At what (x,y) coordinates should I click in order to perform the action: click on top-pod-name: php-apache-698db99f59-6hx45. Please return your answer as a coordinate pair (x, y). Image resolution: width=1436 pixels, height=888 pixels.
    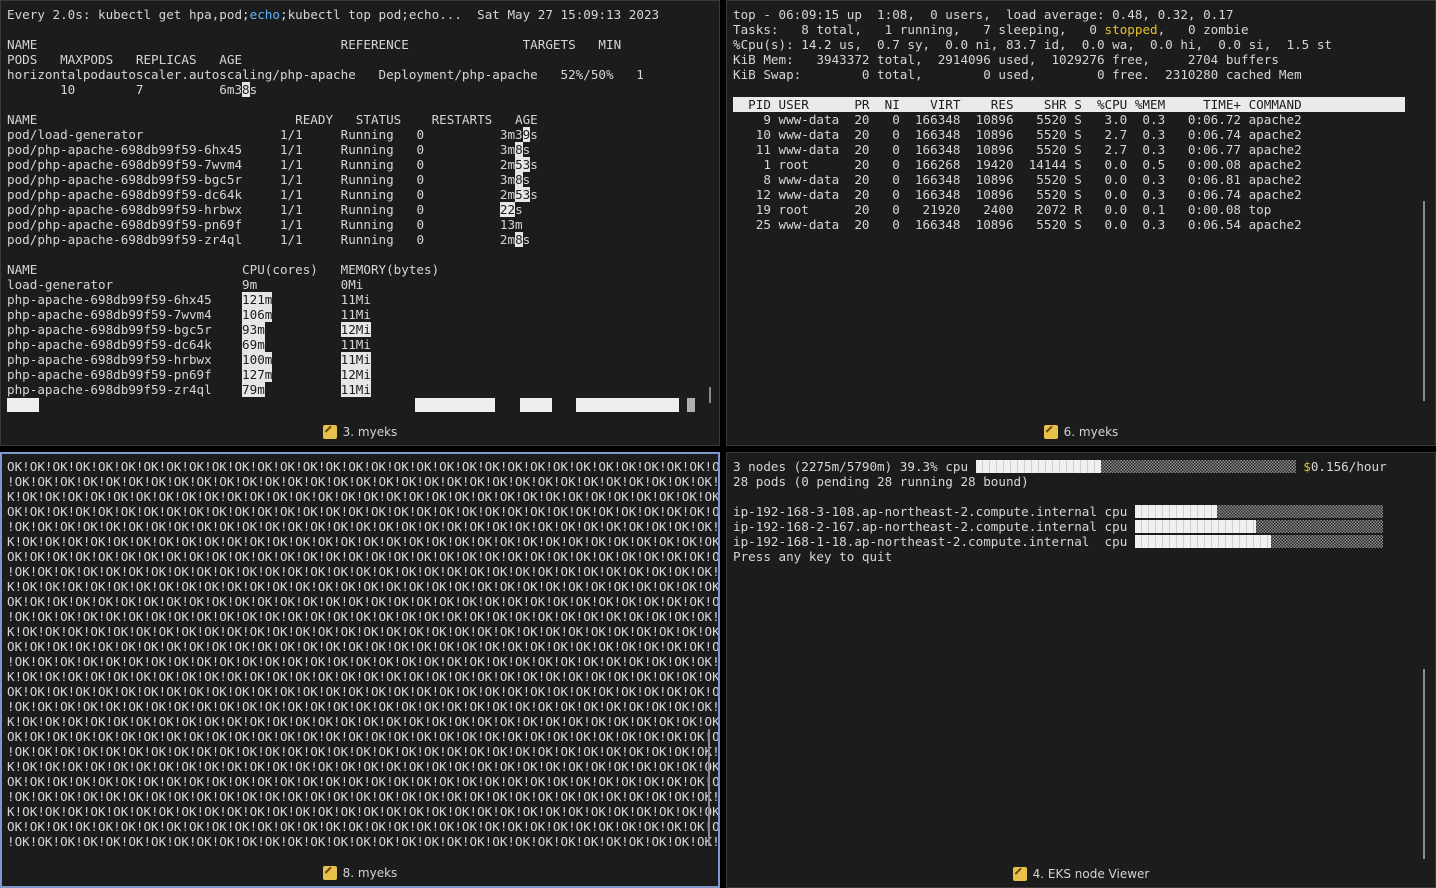
    Looking at the image, I should click on (125, 299).